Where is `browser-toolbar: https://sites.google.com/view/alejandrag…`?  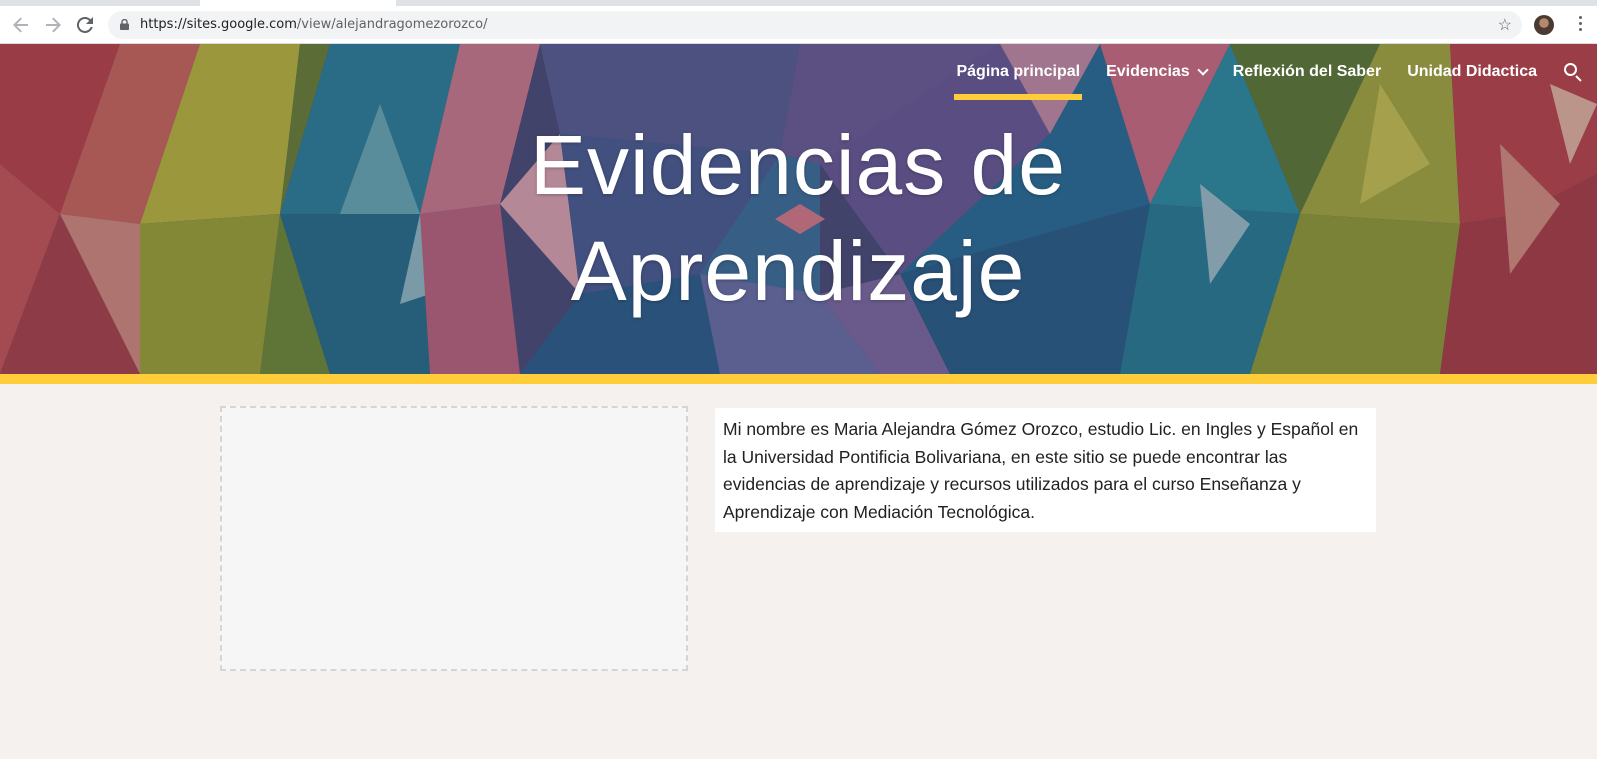 browser-toolbar: https://sites.google.com/view/alejandrag… is located at coordinates (798, 25).